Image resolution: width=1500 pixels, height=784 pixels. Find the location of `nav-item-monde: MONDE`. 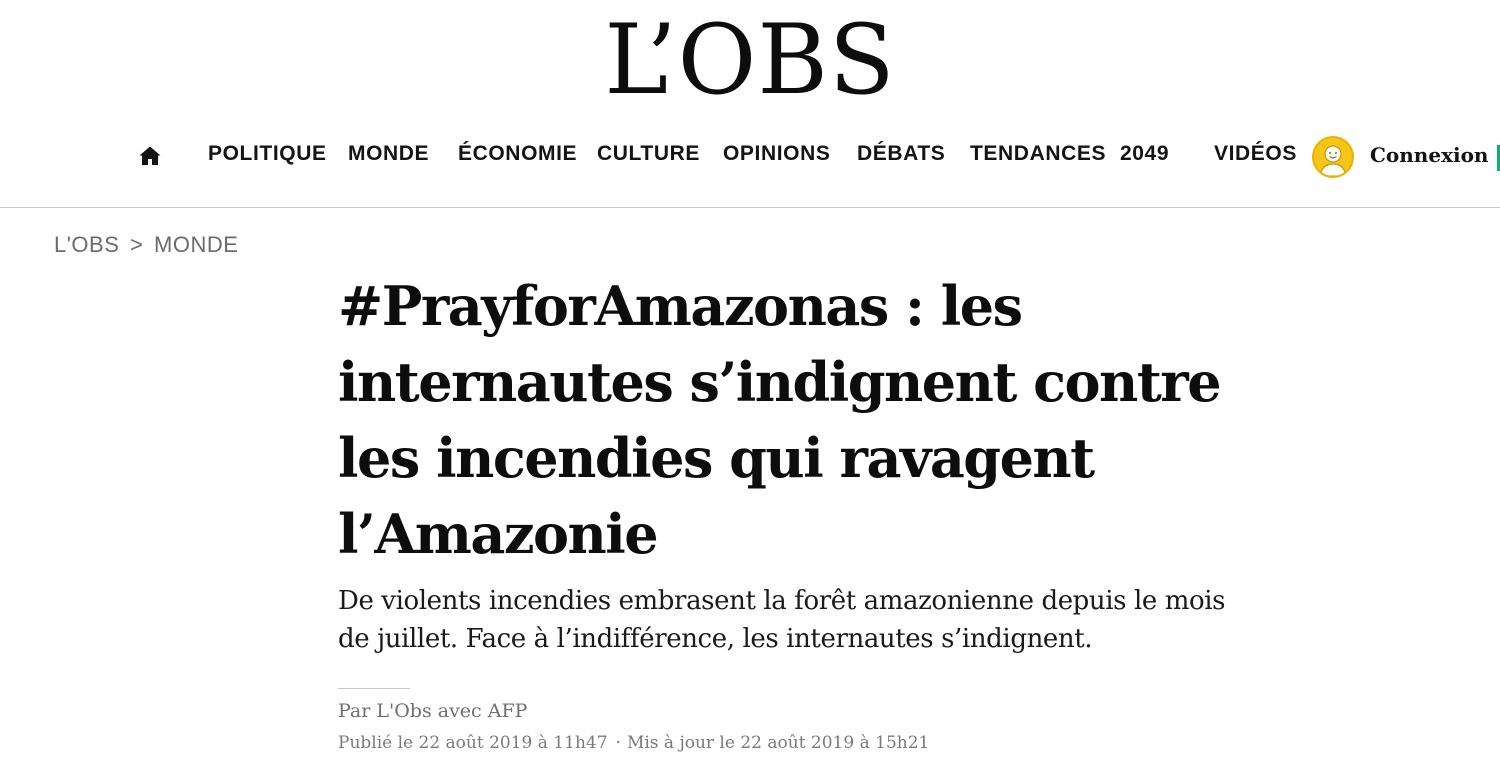

nav-item-monde: MONDE is located at coordinates (388, 154).